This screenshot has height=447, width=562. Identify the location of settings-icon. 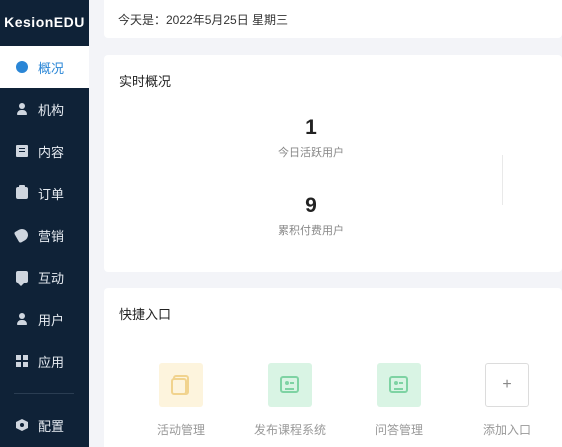
(22, 425).